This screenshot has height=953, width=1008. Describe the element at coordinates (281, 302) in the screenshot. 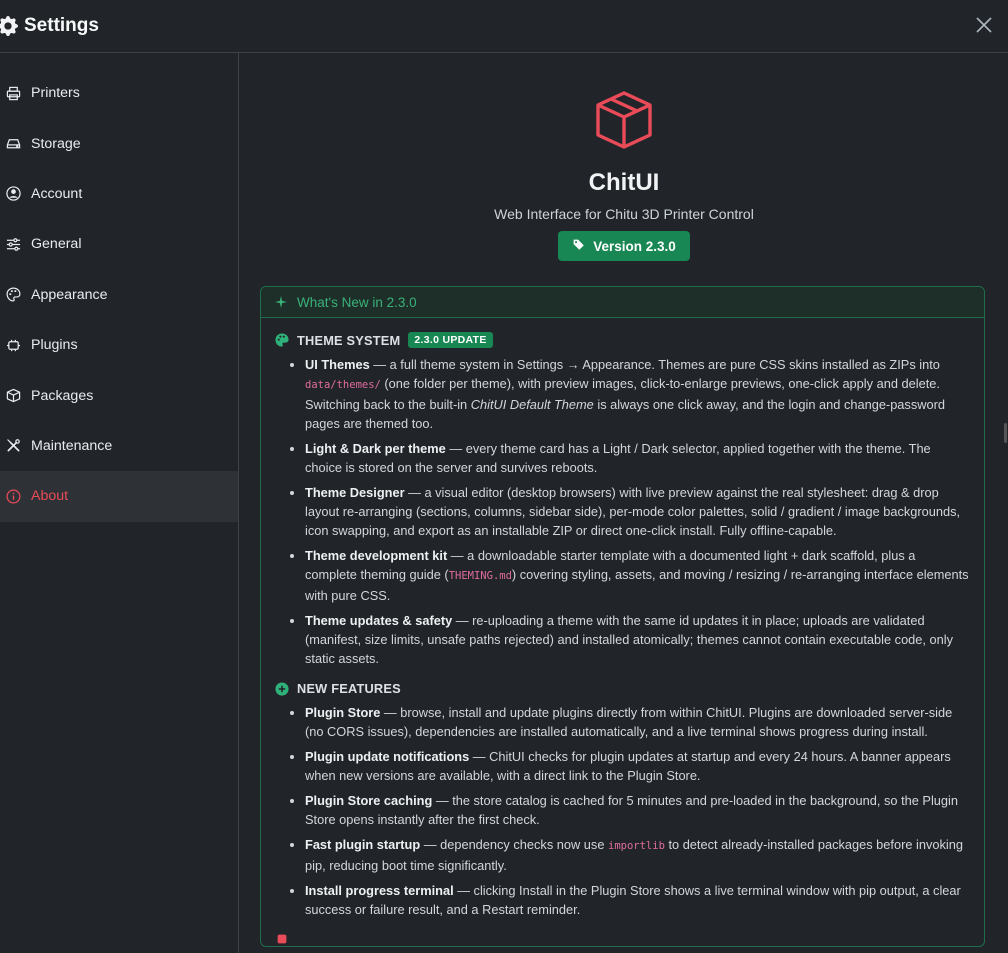

I see `sparkle-icon` at that location.